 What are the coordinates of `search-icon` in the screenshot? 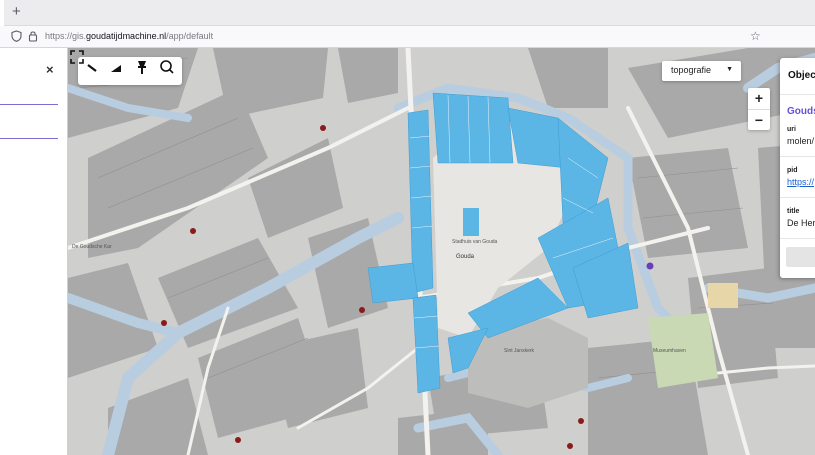 It's located at (167, 67).